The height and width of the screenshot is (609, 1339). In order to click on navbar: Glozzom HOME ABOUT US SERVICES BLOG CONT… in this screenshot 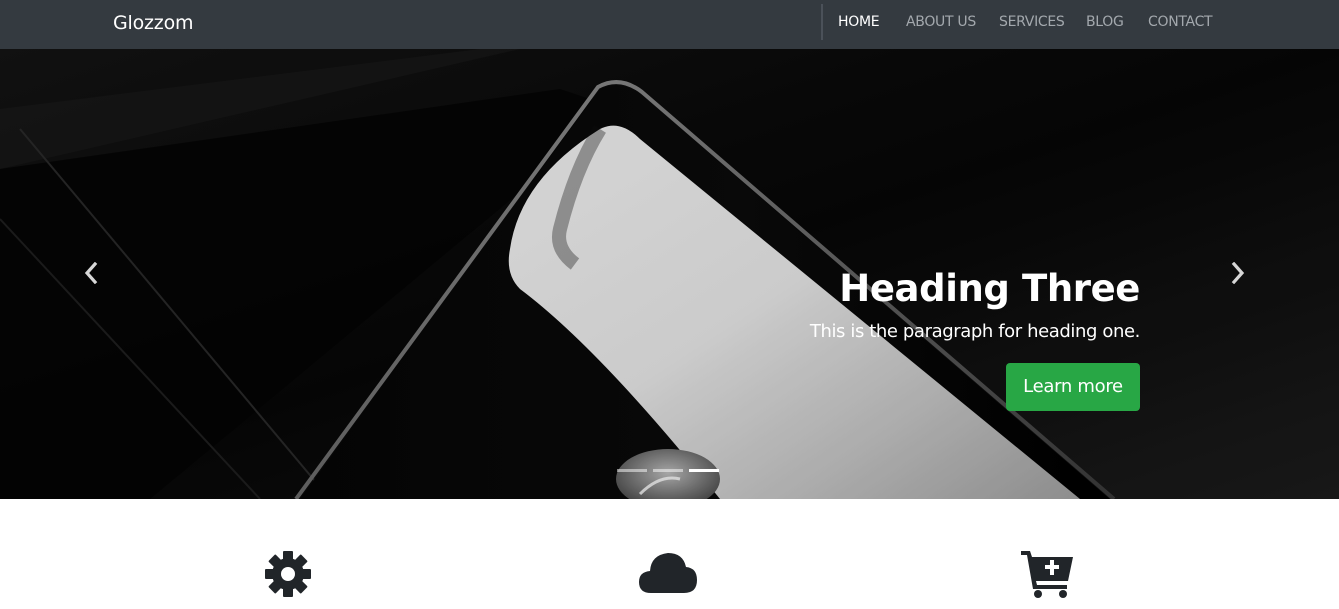, I will do `click(669, 24)`.